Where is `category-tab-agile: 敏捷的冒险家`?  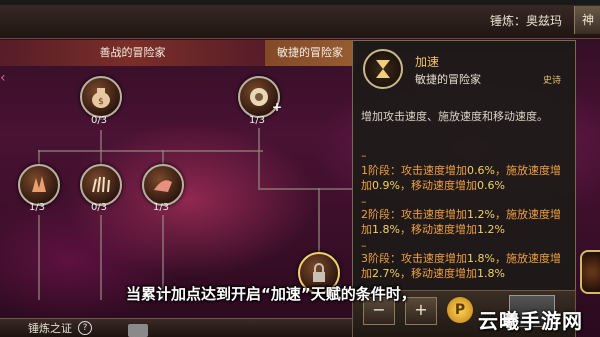
category-tab-agile: 敏捷的冒险家 is located at coordinates (310, 53).